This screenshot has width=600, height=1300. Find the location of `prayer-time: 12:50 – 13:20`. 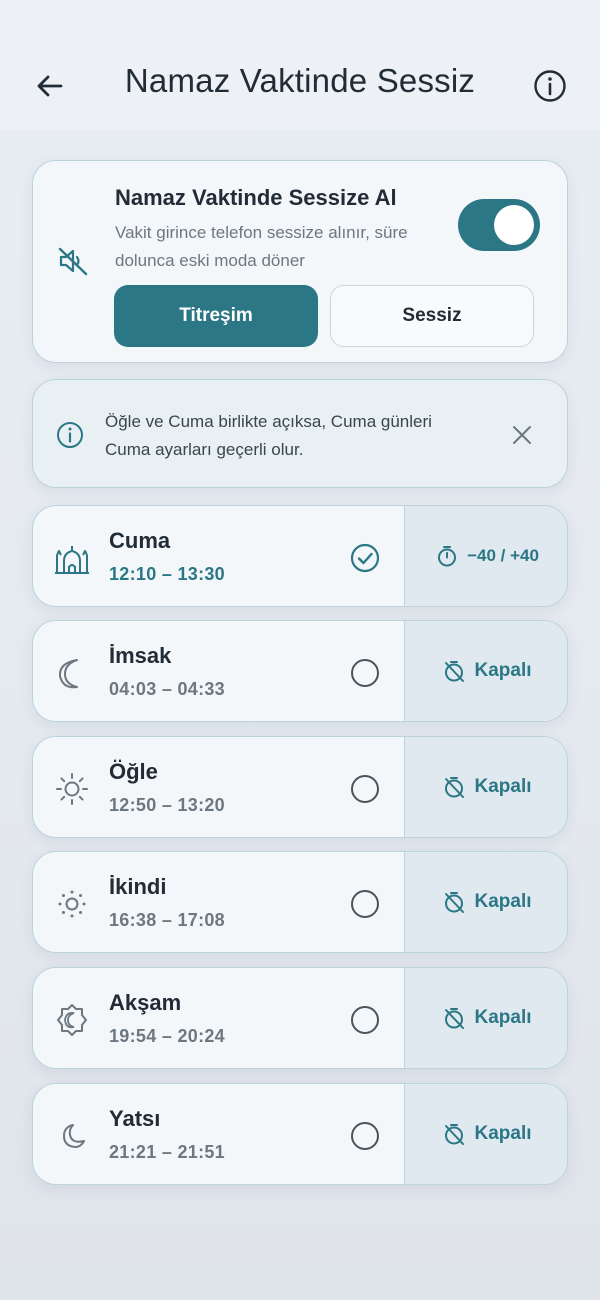

prayer-time: 12:50 – 13:20 is located at coordinates (167, 805).